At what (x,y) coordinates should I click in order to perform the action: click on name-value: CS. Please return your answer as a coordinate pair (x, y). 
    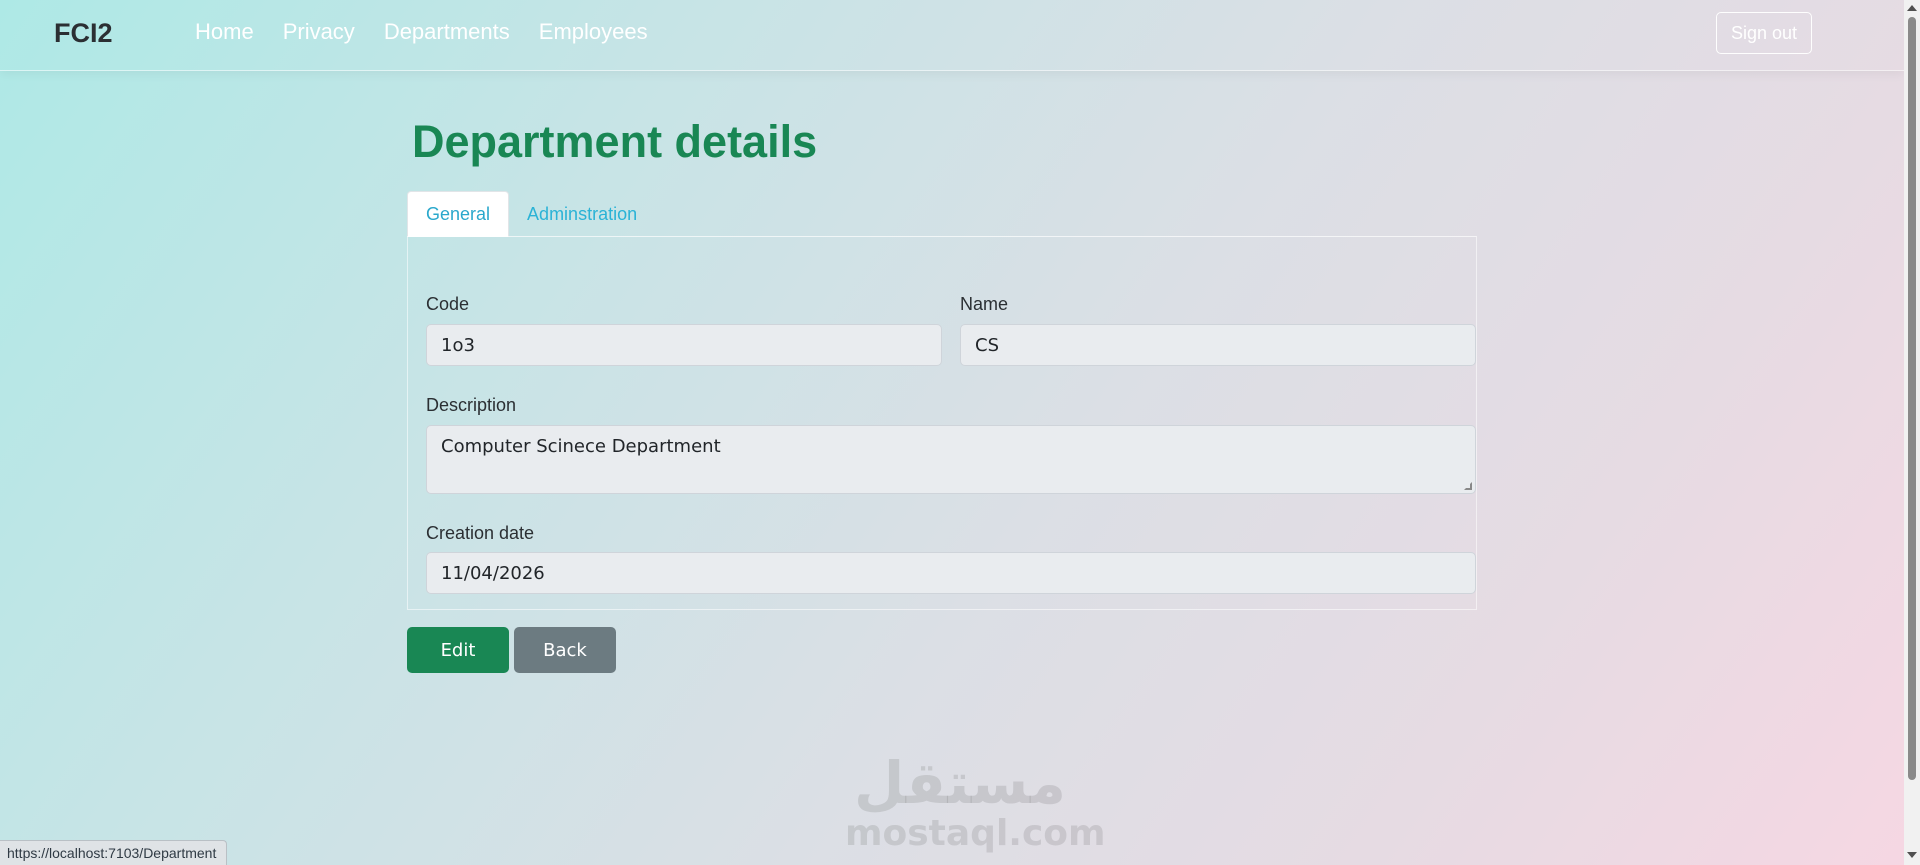
    Looking at the image, I should click on (987, 345).